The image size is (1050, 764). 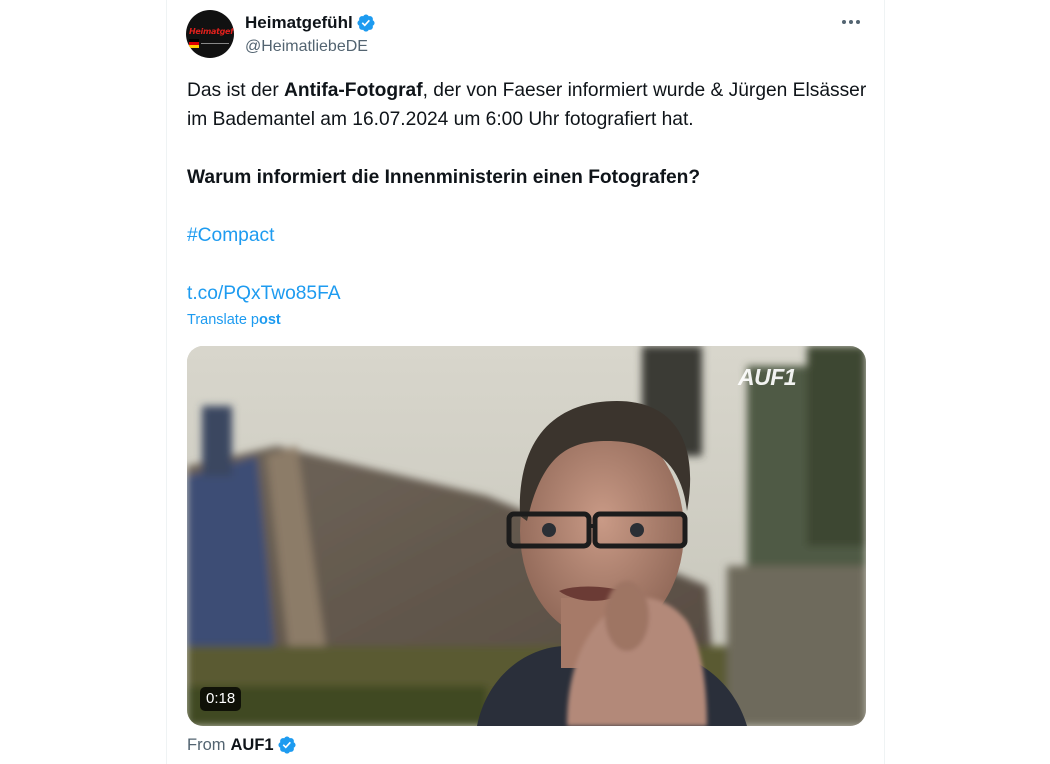 I want to click on author-avatar: Heimatgefühl, so click(x=210, y=34).